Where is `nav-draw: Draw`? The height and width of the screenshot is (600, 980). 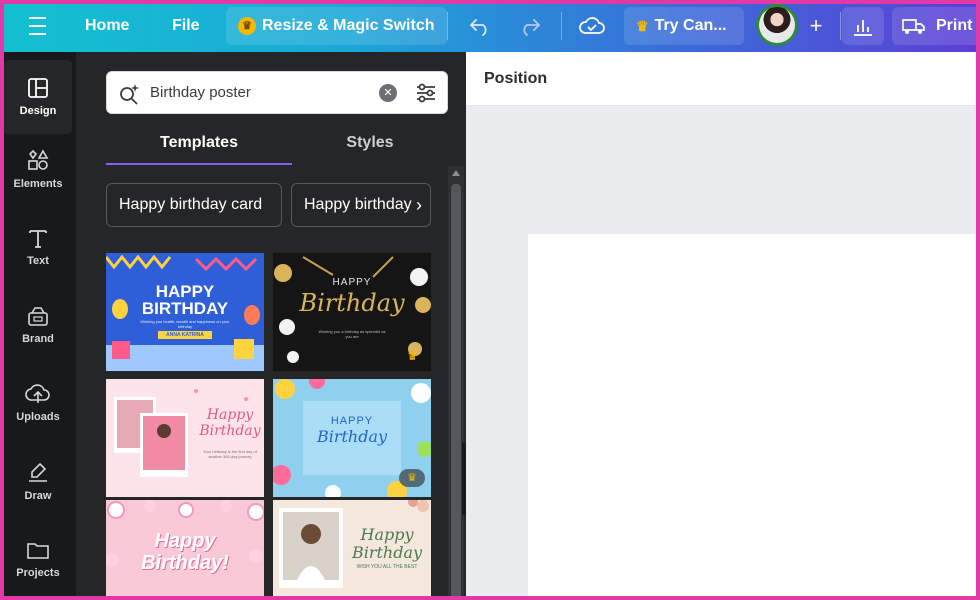
nav-draw: Draw is located at coordinates (38, 481).